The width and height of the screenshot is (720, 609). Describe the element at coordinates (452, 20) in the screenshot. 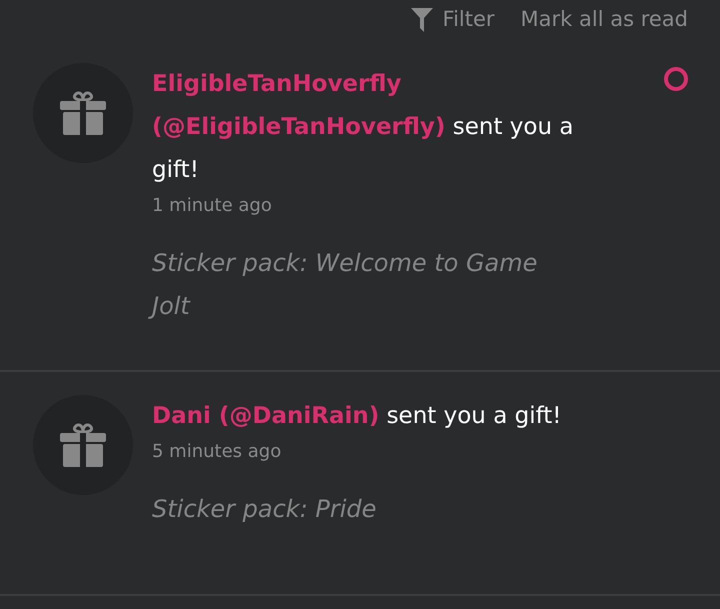

I see `filter-button: Filter` at that location.